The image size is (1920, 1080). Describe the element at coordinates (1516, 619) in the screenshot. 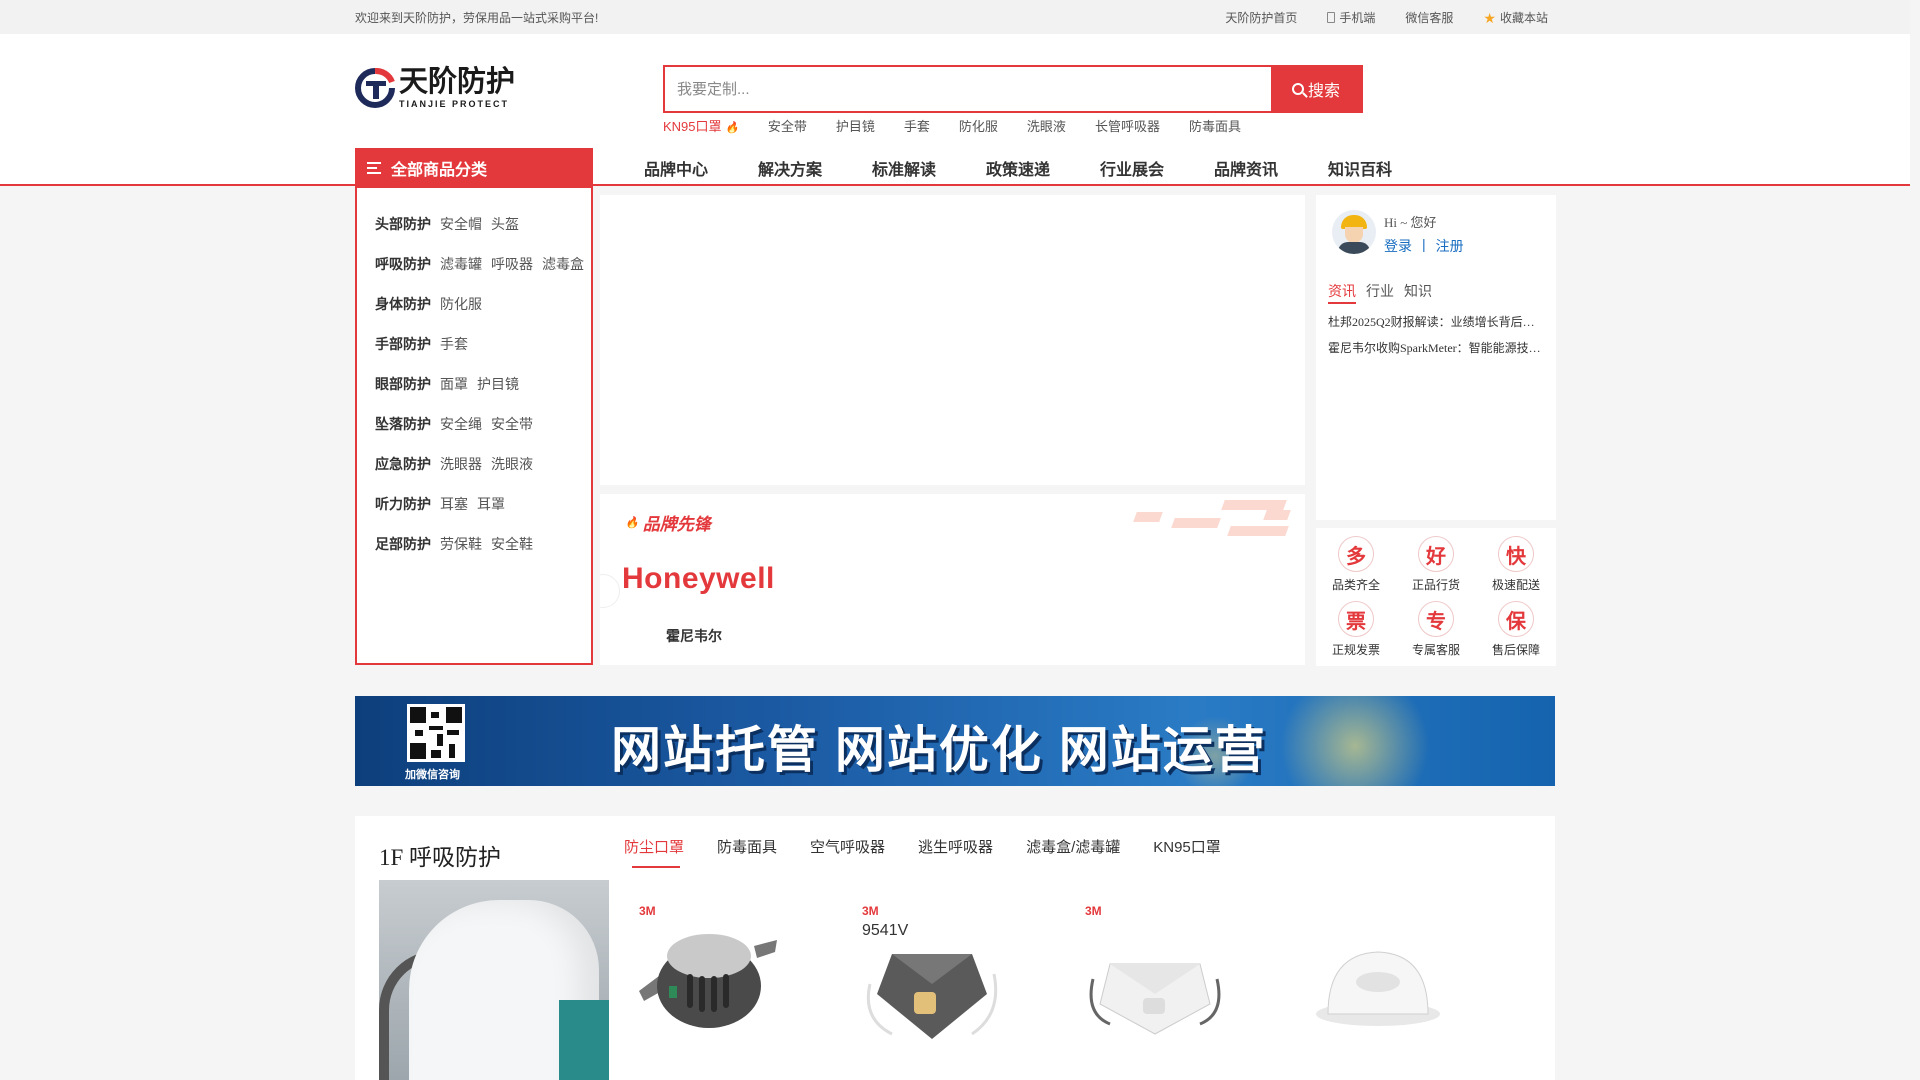

I see `warranty-icon: 保` at that location.